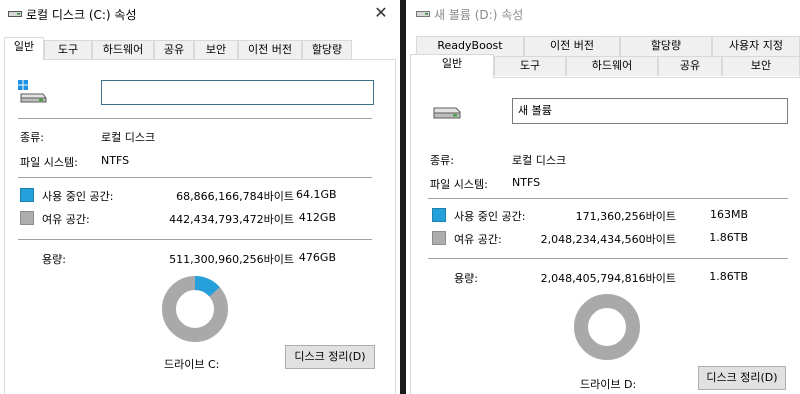 The width and height of the screenshot is (800, 394). I want to click on volume-name-input: 새 볼륨, so click(650, 111).